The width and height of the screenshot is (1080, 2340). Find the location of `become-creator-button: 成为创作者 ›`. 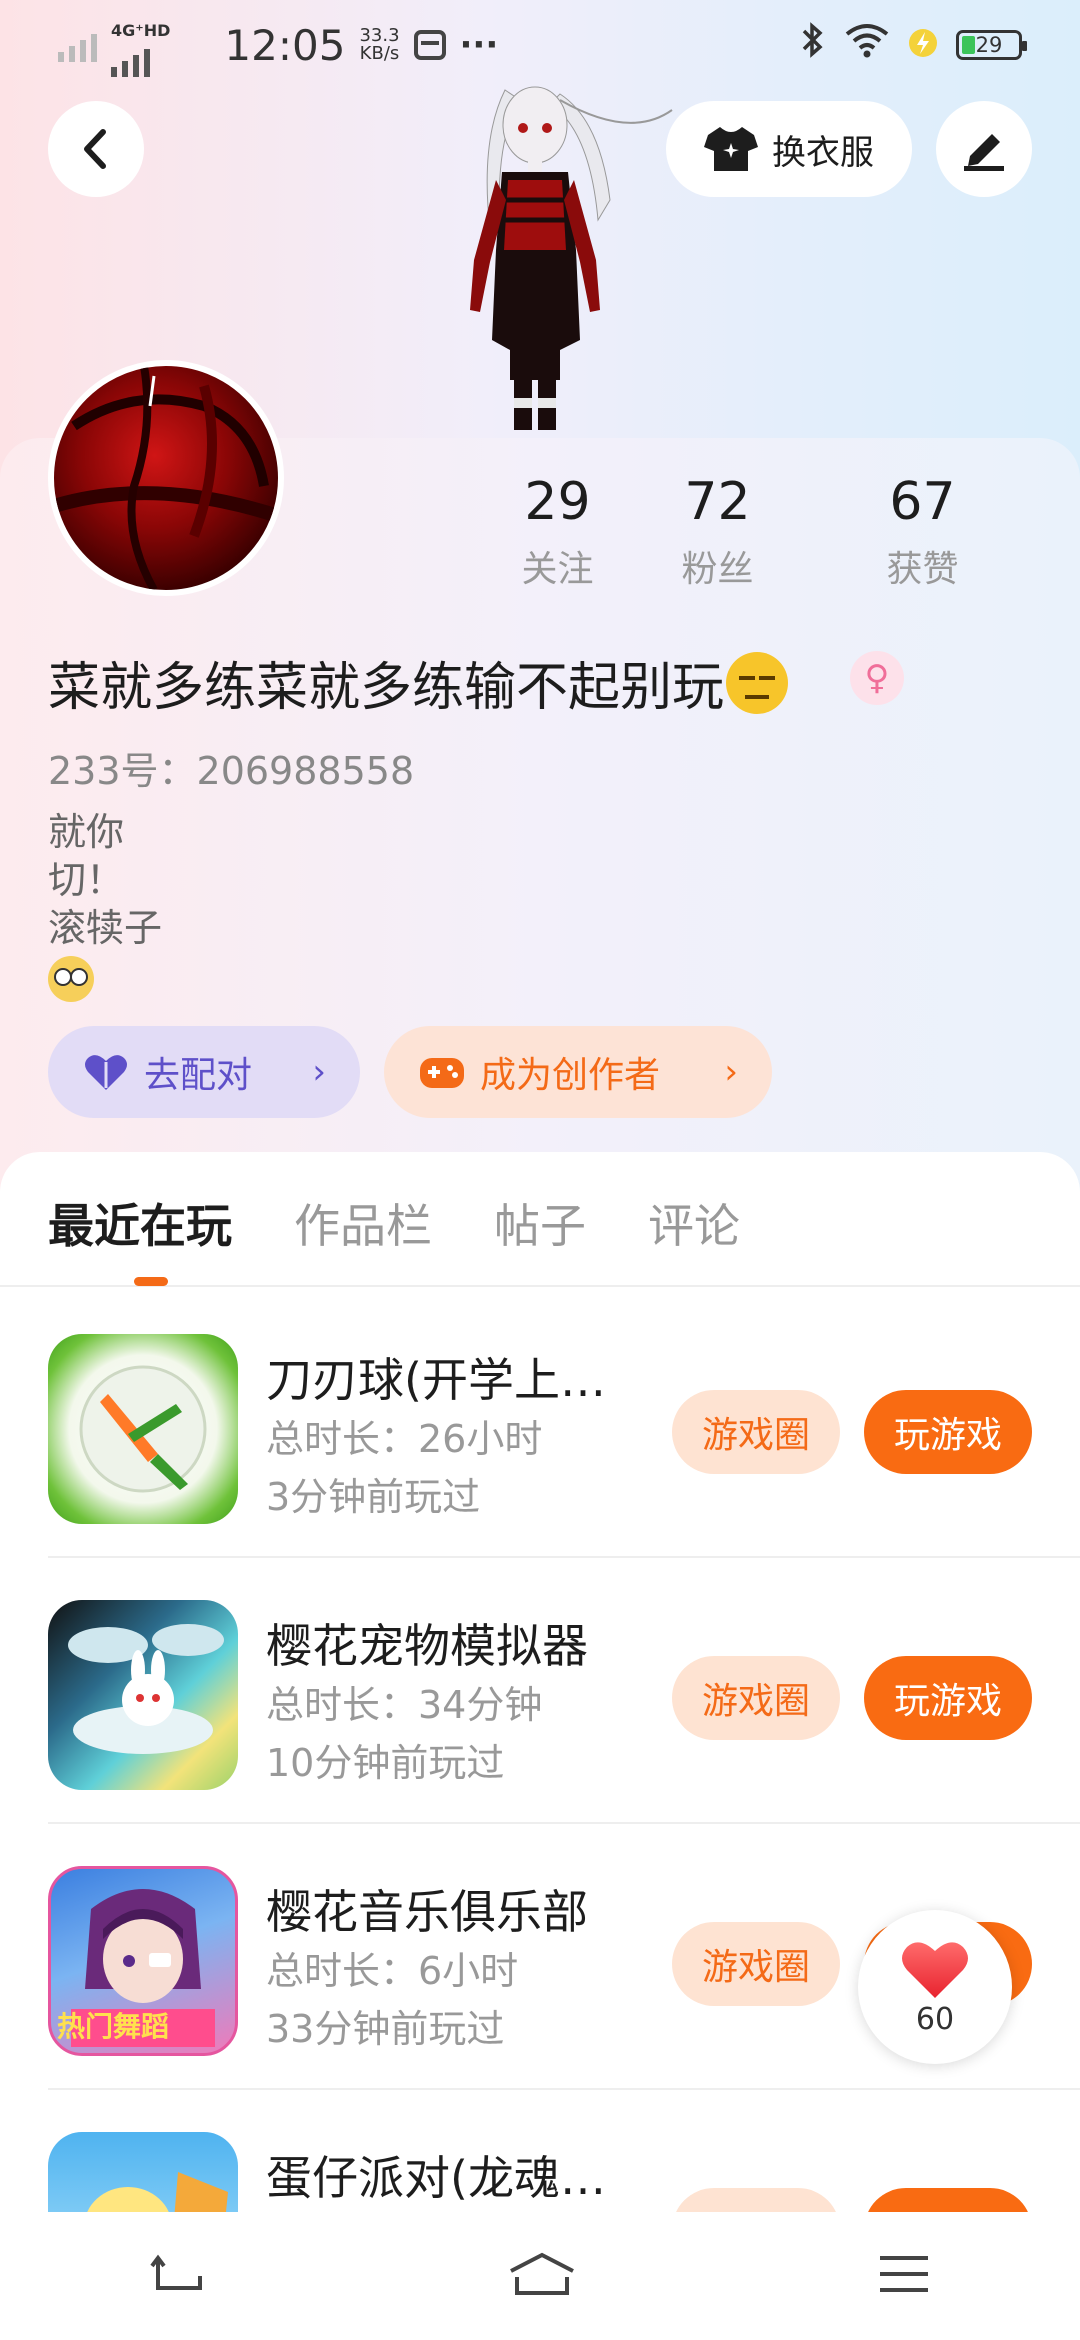

become-creator-button: 成为创作者 › is located at coordinates (578, 1072).